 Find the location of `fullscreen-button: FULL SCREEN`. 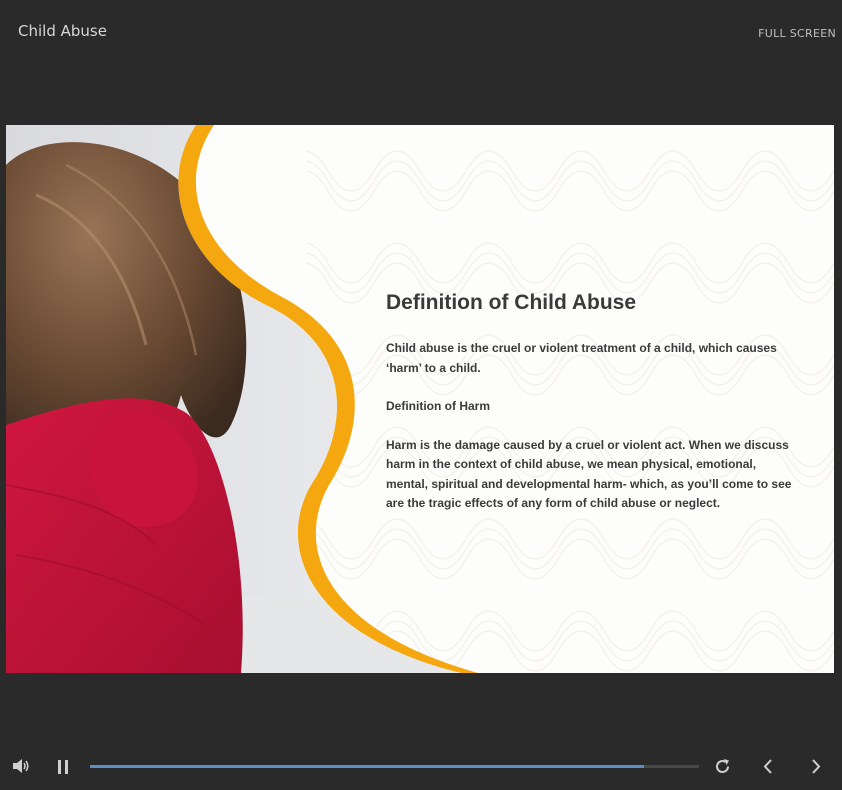

fullscreen-button: FULL SCREEN is located at coordinates (797, 33).